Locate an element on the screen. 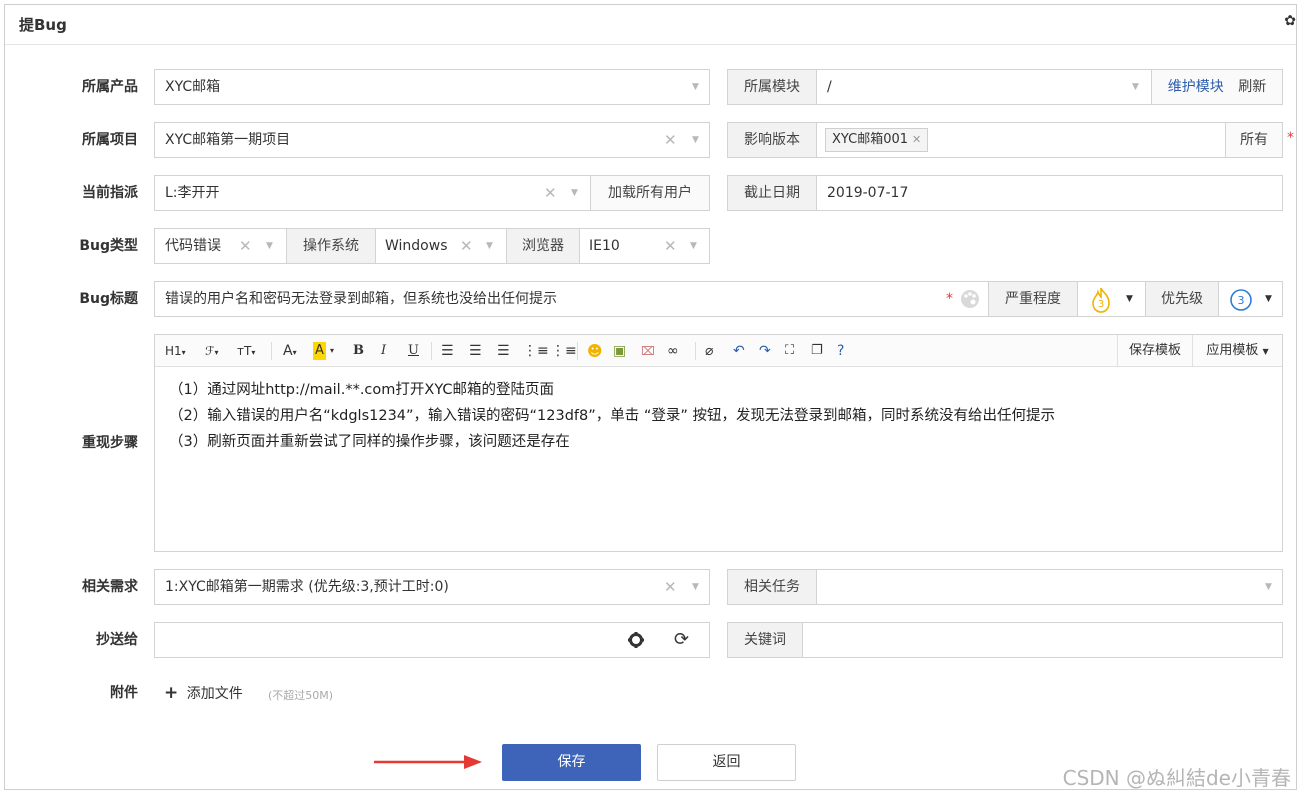 The height and width of the screenshot is (797, 1299). save-button: 保存 is located at coordinates (571, 762).